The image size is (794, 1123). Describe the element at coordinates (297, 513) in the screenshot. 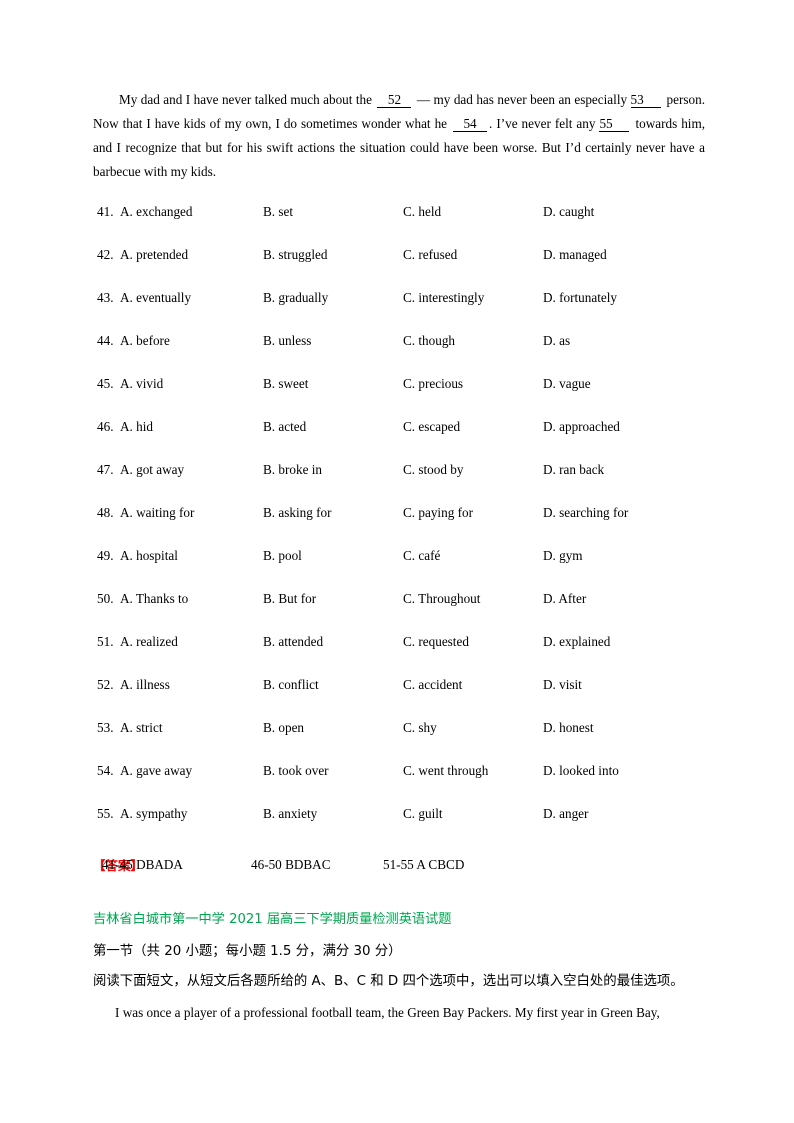

I see `option-choice-b: B. asking for` at that location.